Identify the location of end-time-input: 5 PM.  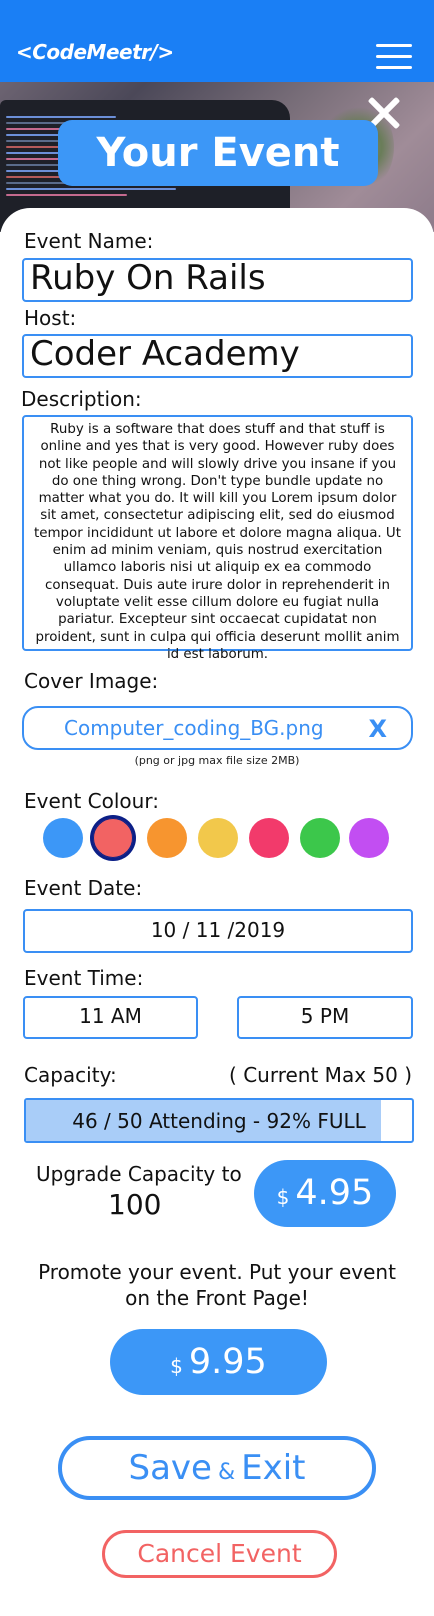
(325, 1017).